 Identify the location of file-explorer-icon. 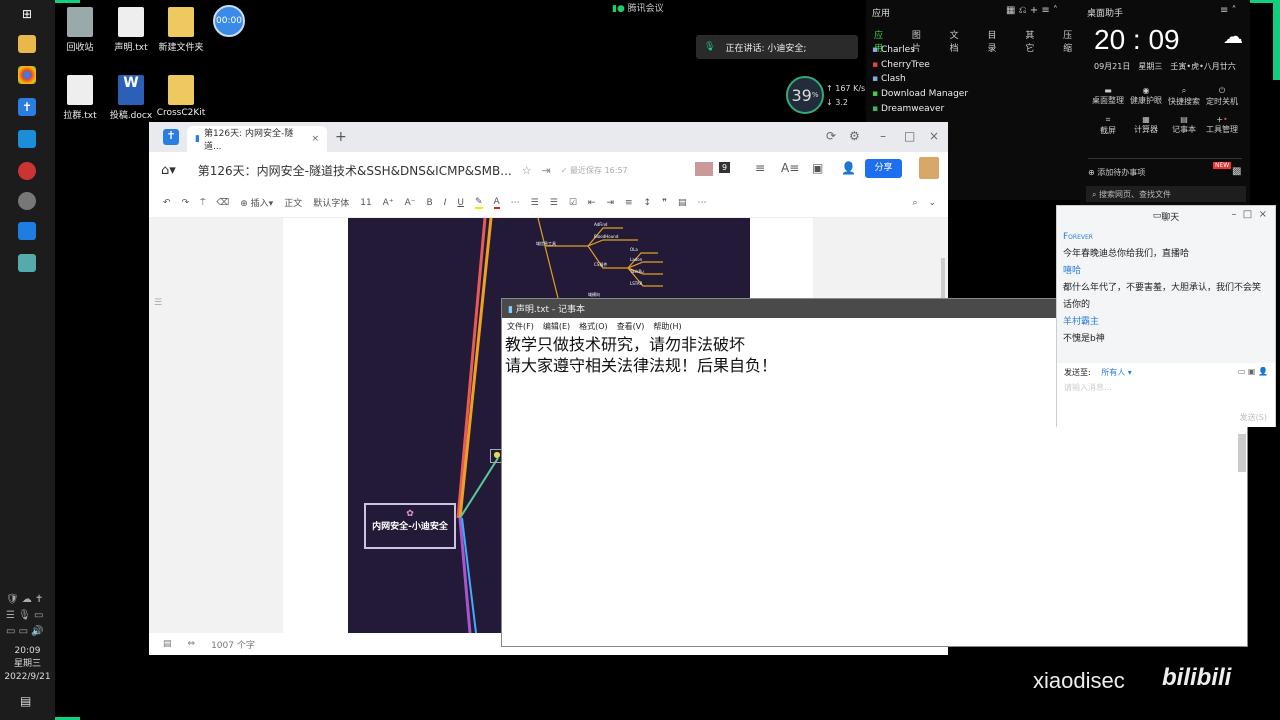
(27, 44).